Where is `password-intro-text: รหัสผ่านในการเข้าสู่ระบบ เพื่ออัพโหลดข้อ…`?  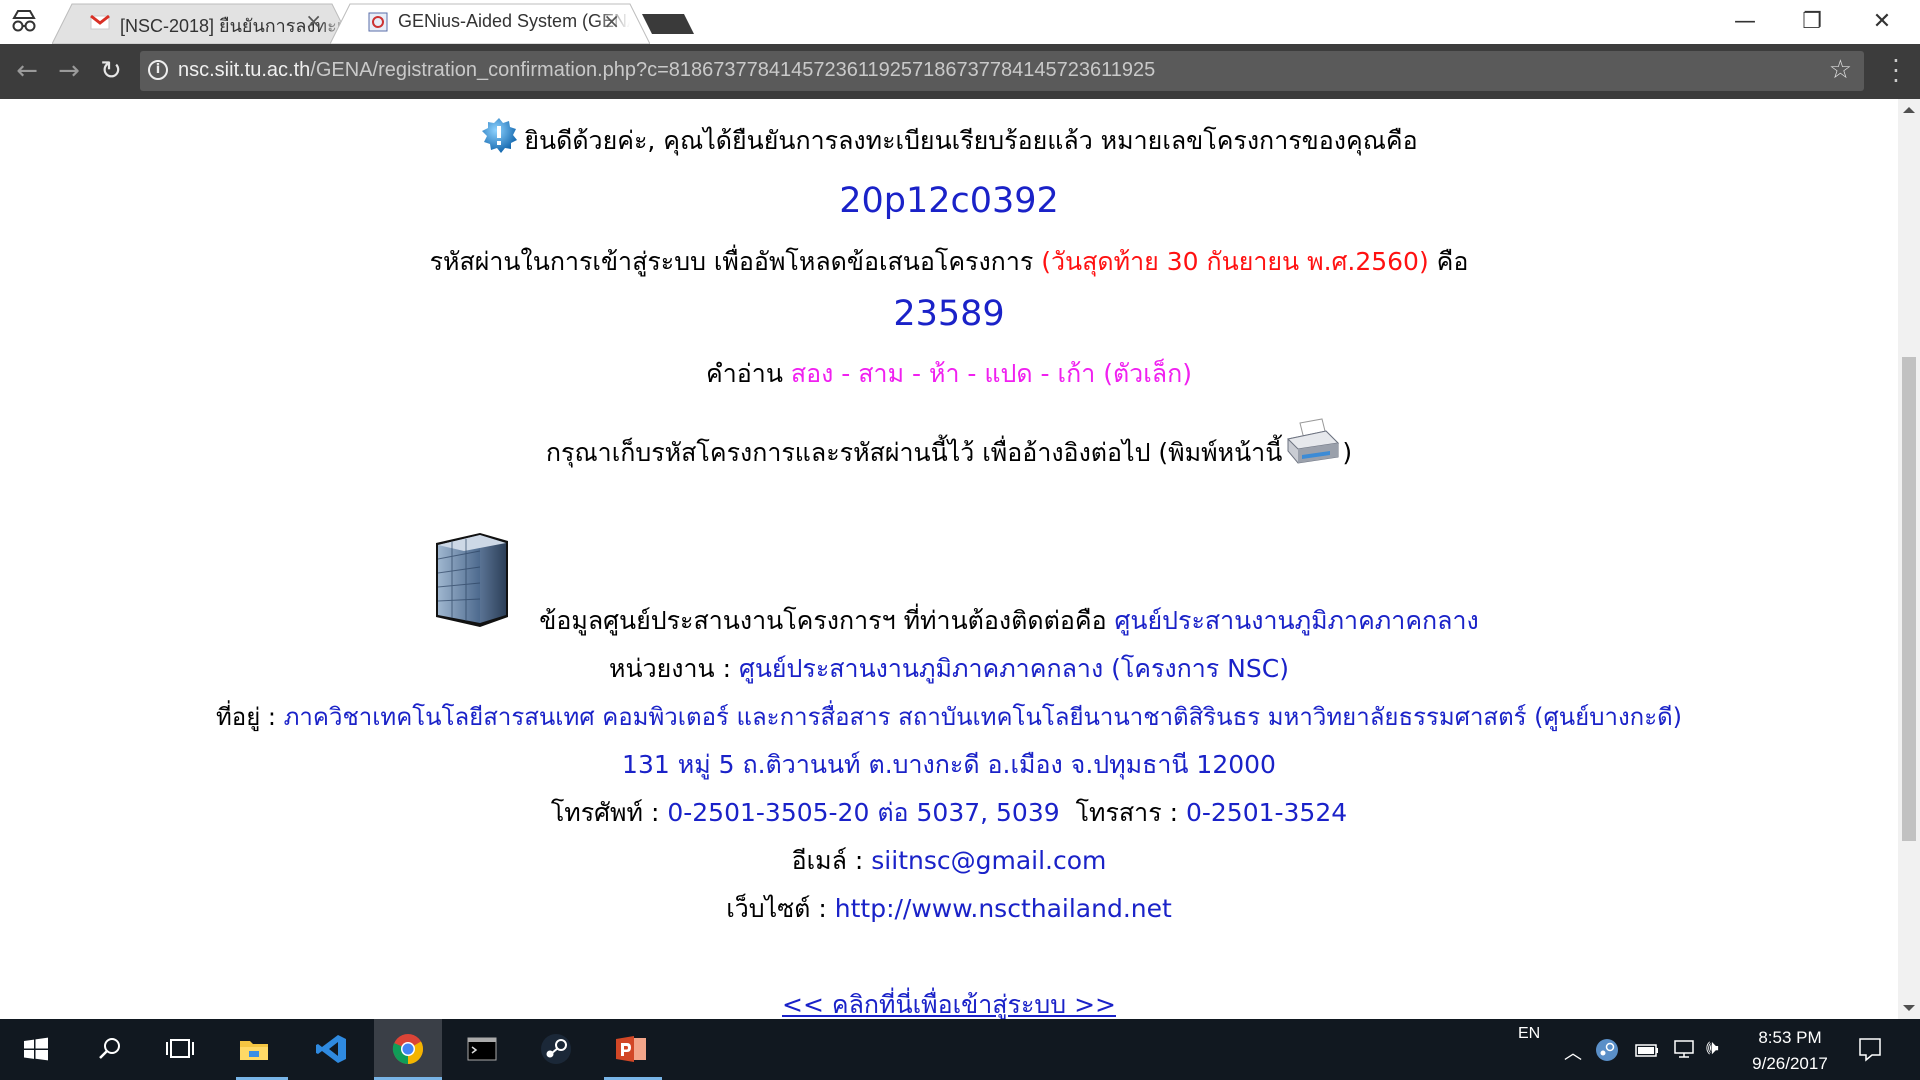 password-intro-text: รหัสผ่านในการเข้าสู่ระบบ เพื่ออัพโหลดข้อ… is located at coordinates (731, 261).